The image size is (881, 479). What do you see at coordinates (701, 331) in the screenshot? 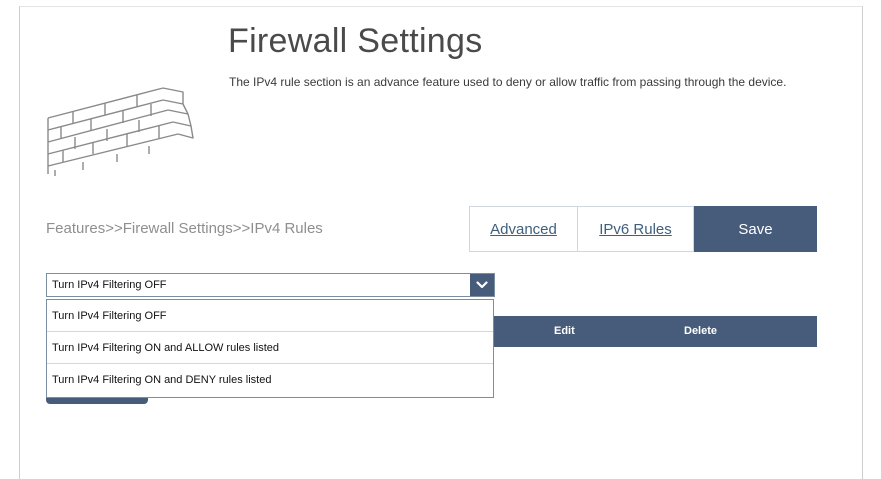
I see `column-header-delete: Delete` at bounding box center [701, 331].